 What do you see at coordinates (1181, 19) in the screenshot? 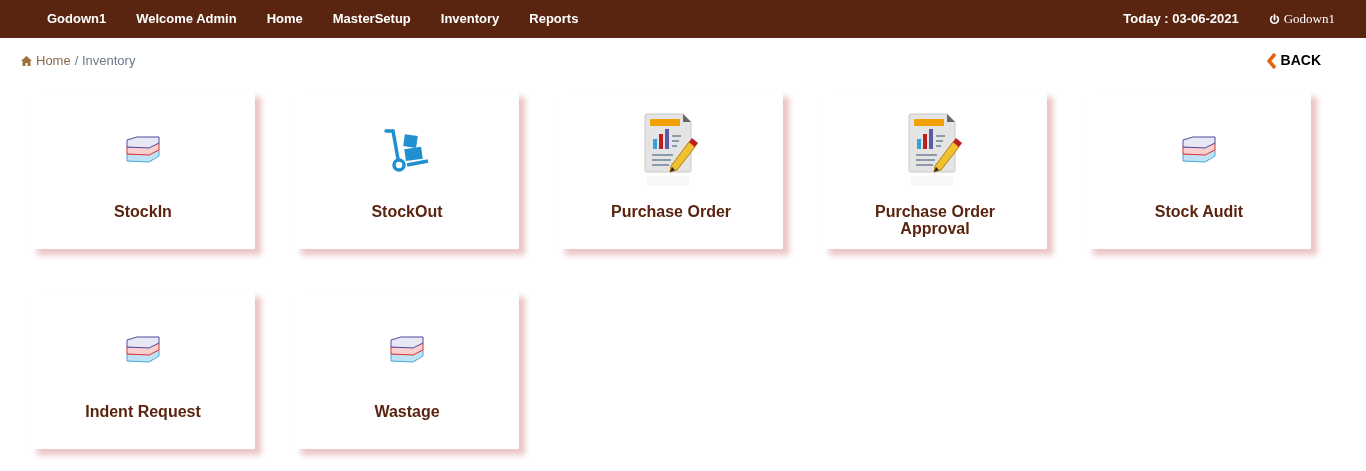
I see `date-text: Today : 03-06-2021` at bounding box center [1181, 19].